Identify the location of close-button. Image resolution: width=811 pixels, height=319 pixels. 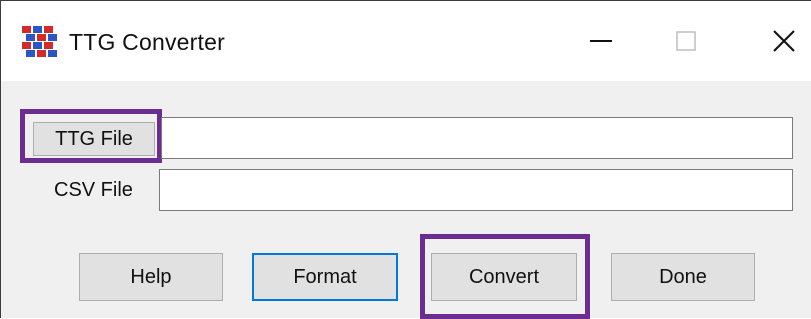
(775, 41).